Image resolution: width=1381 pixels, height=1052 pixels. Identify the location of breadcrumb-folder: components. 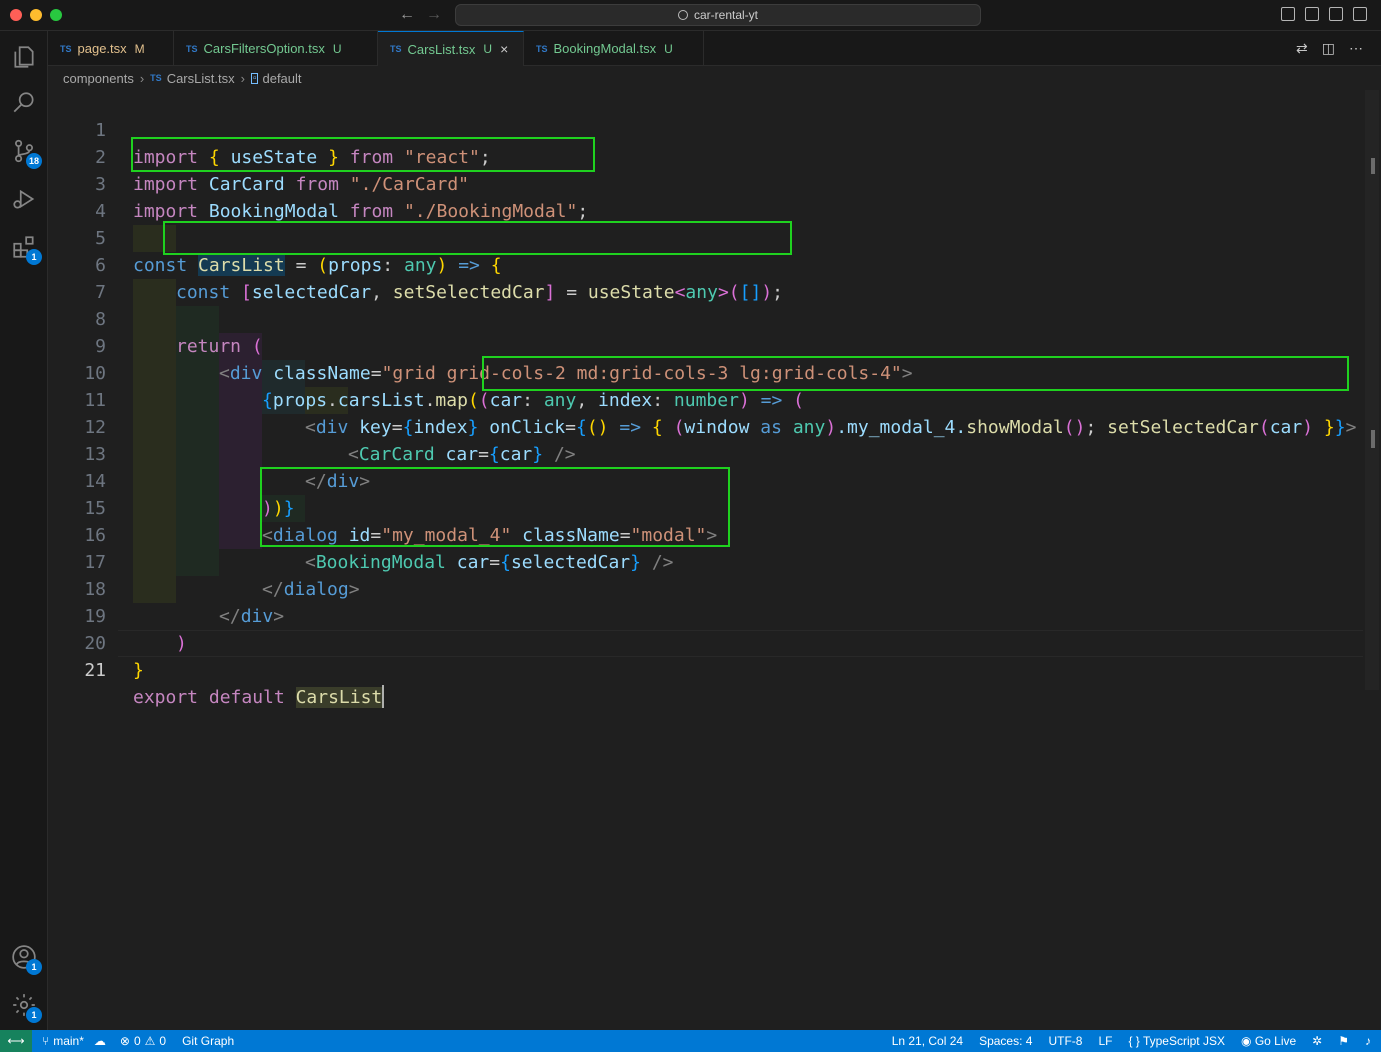
(98, 78).